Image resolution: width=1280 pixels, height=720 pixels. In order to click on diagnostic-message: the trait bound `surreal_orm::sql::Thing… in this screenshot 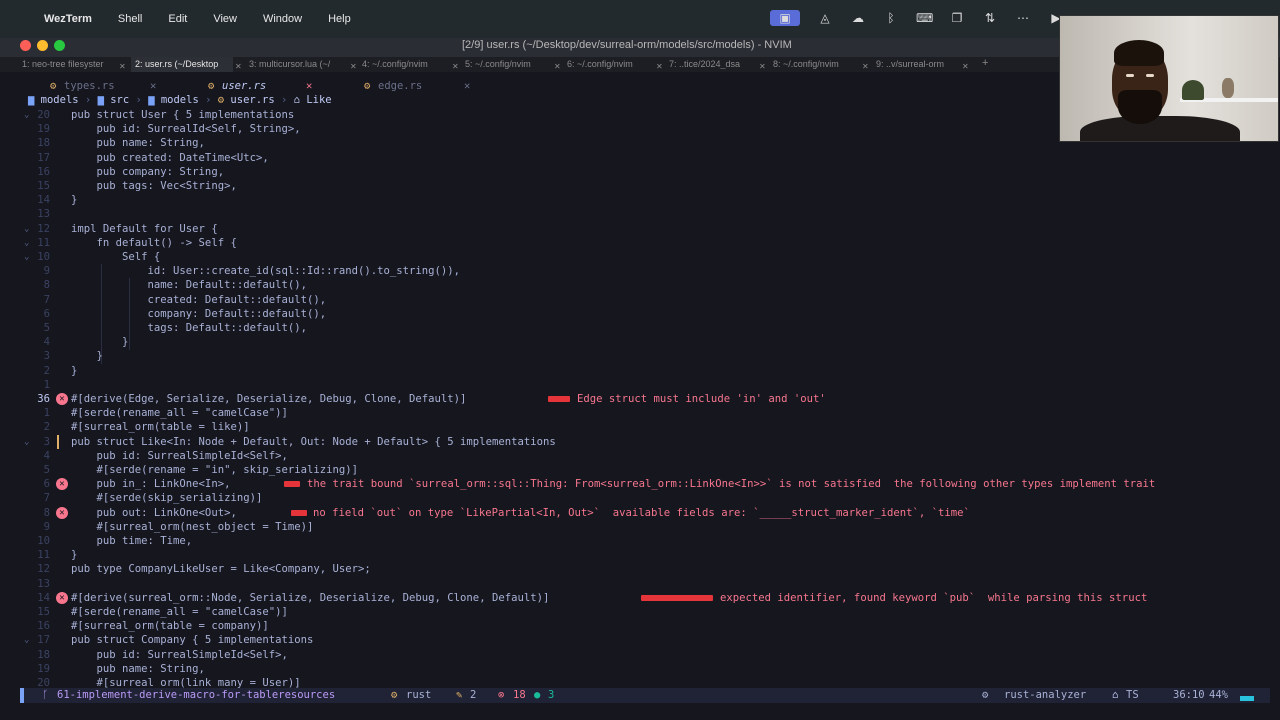, I will do `click(731, 484)`.